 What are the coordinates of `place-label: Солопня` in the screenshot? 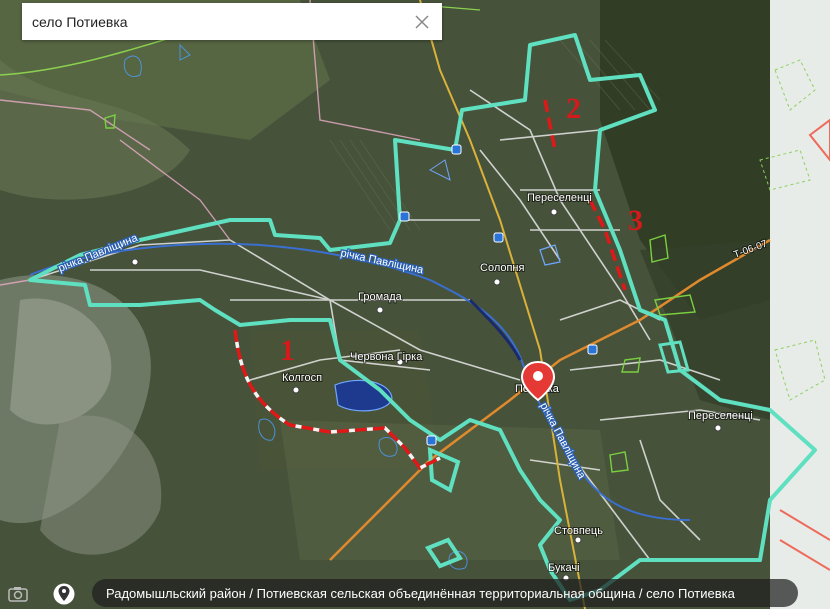 It's located at (502, 268).